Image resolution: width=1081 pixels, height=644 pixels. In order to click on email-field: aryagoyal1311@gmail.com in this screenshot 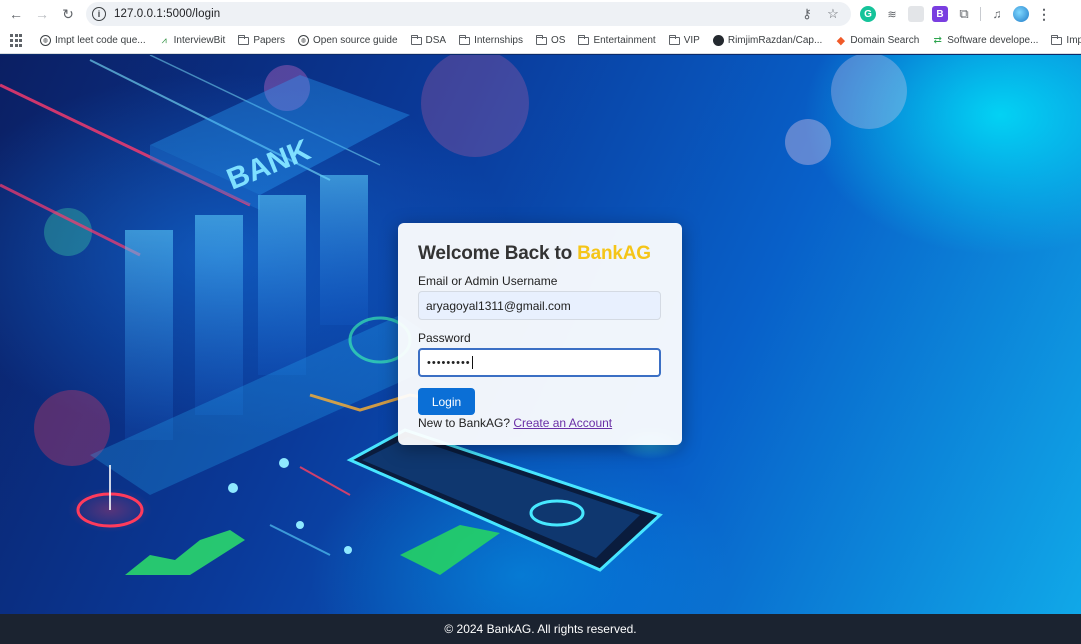, I will do `click(539, 305)`.